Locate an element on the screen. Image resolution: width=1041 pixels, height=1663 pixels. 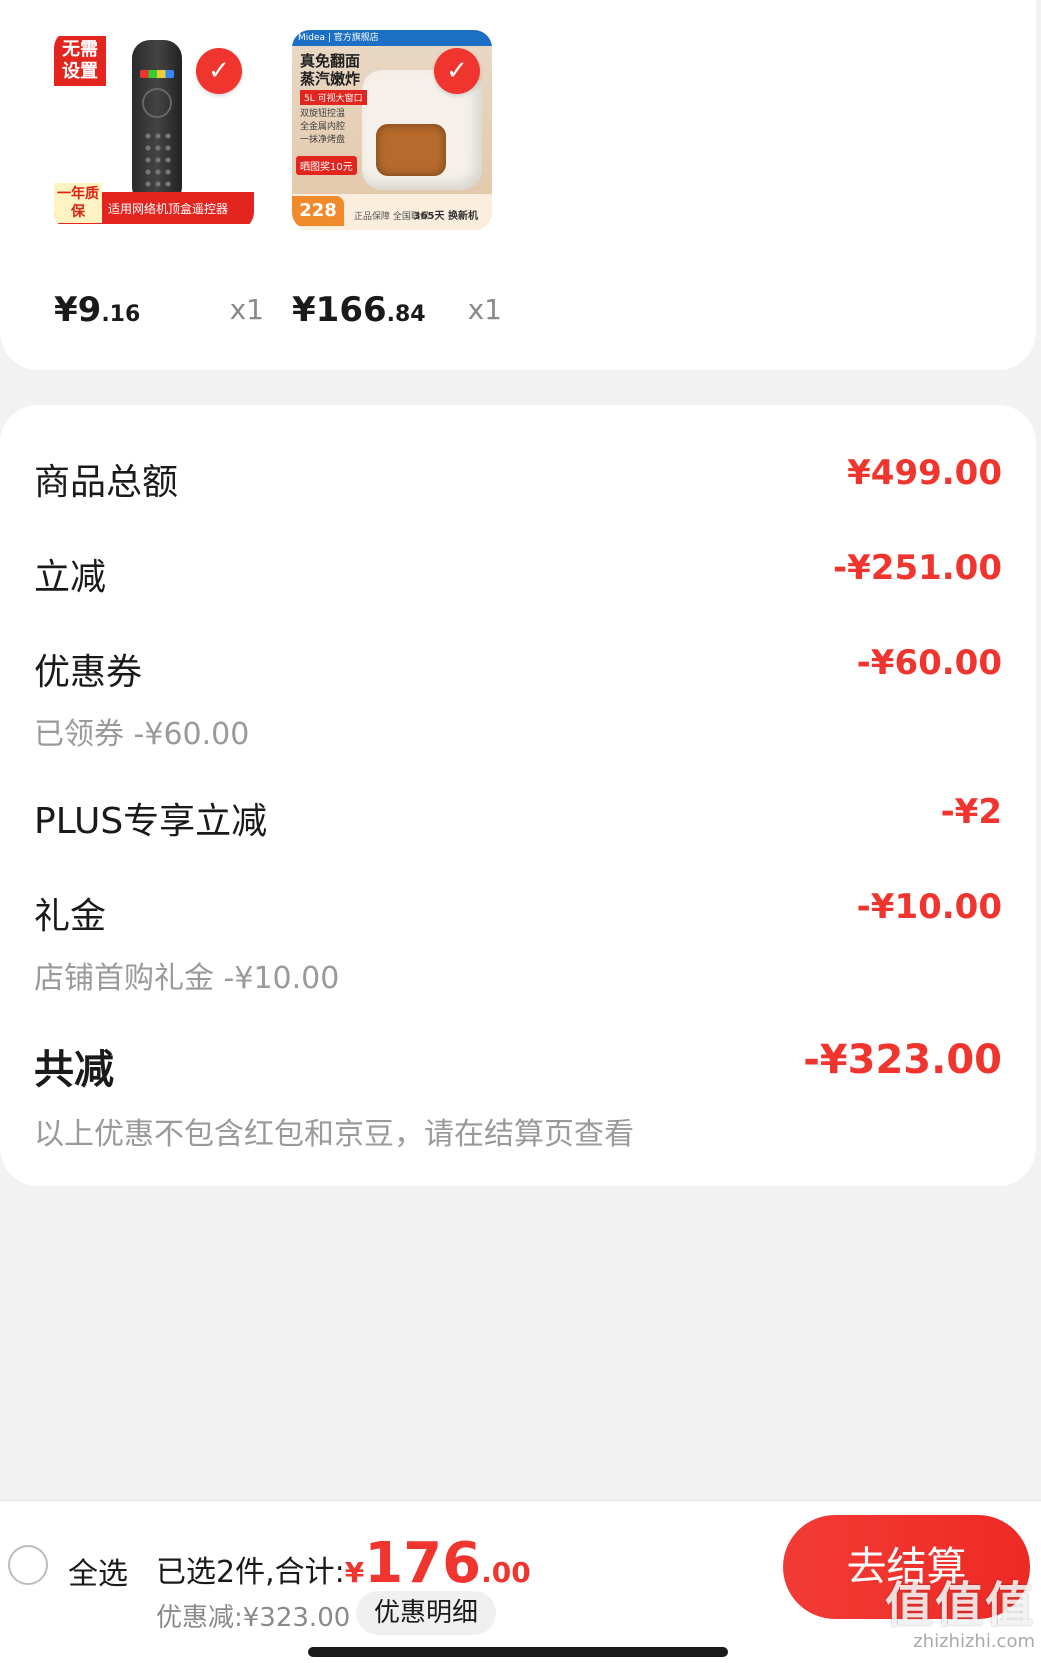
instant-discount-value: -¥251.00 is located at coordinates (917, 568).